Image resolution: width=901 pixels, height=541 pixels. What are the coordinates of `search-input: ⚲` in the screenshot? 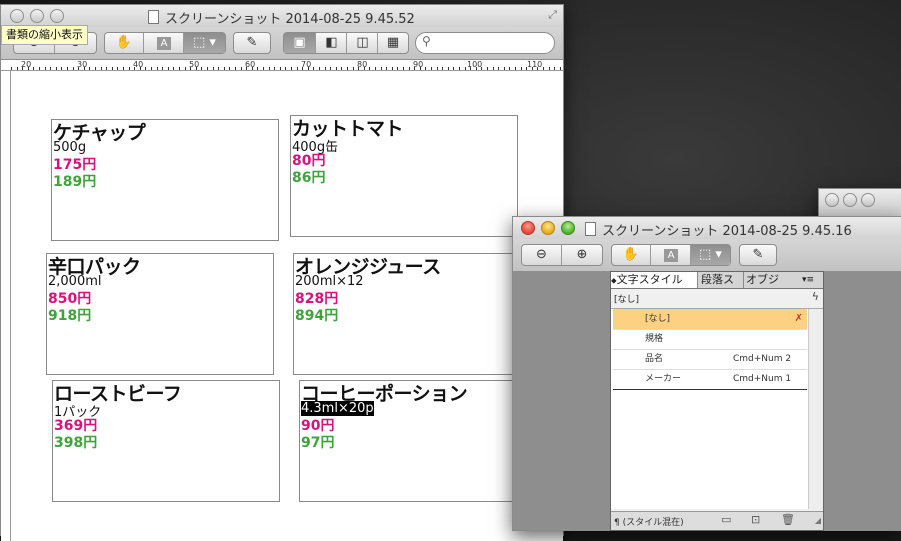 It's located at (485, 43).